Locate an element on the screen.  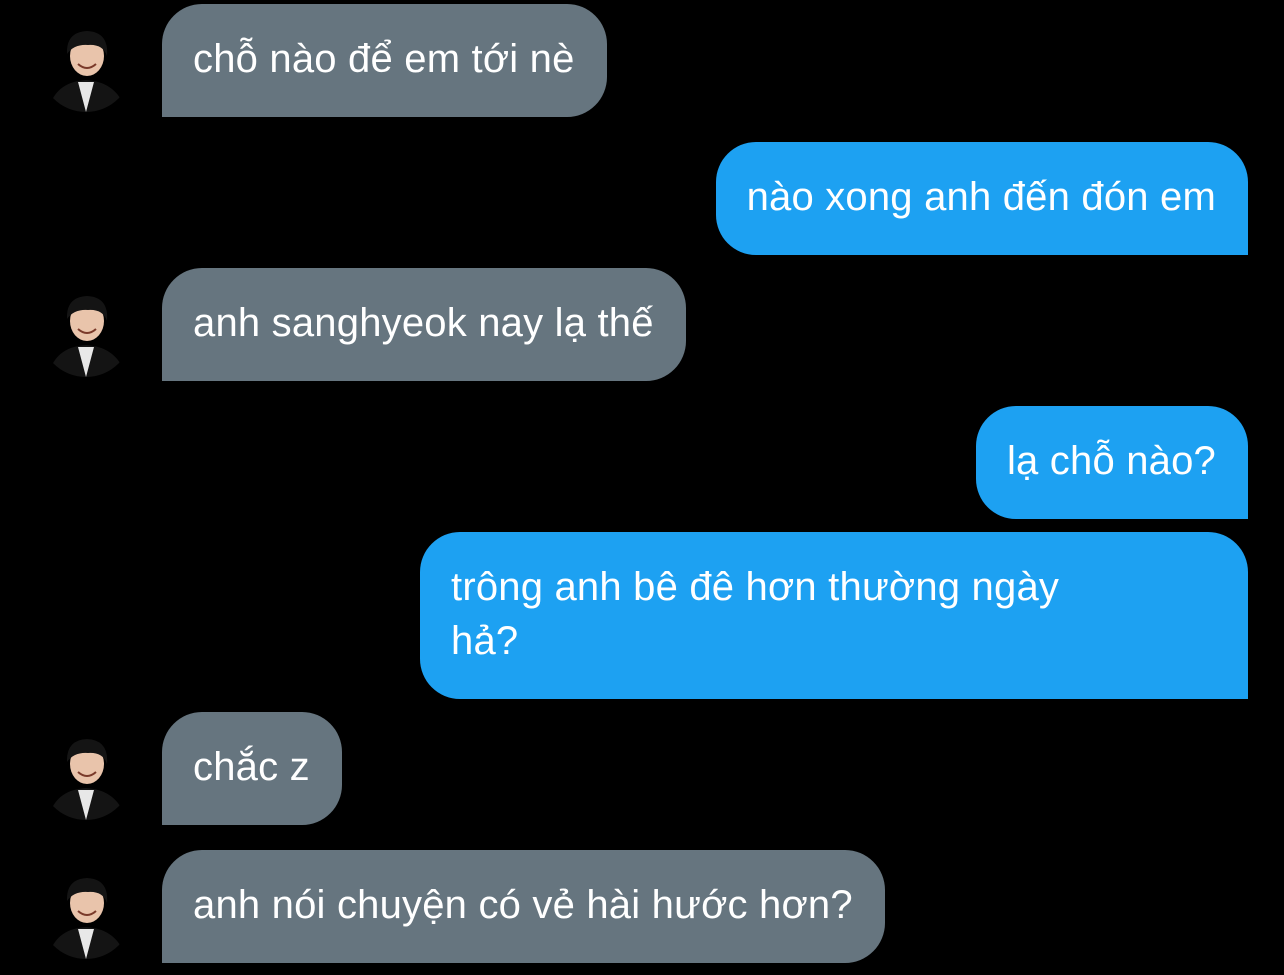
incoming-message-bubble: chỗ nào để em tới nè is located at coordinates (384, 60).